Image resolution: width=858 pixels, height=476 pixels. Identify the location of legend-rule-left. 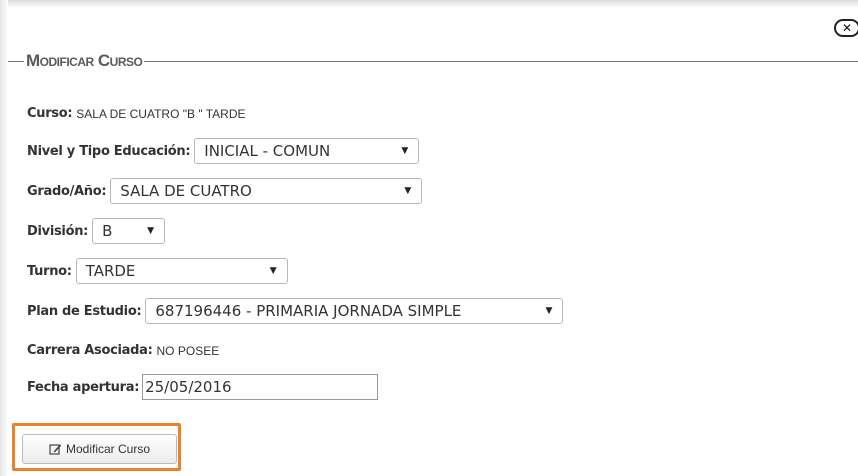
(16, 61).